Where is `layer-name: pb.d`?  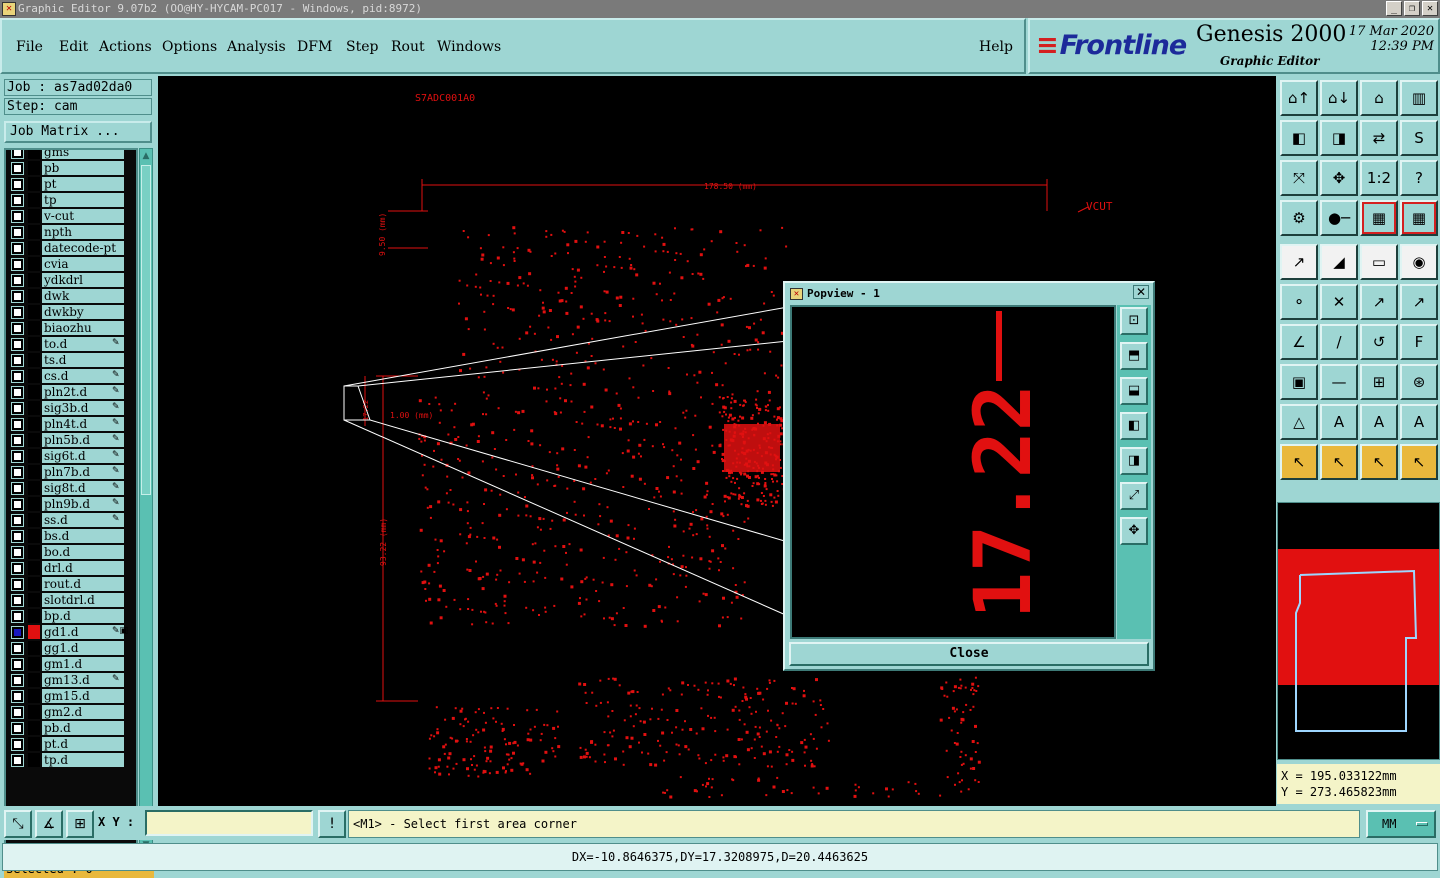
layer-name: pb.d is located at coordinates (83, 728).